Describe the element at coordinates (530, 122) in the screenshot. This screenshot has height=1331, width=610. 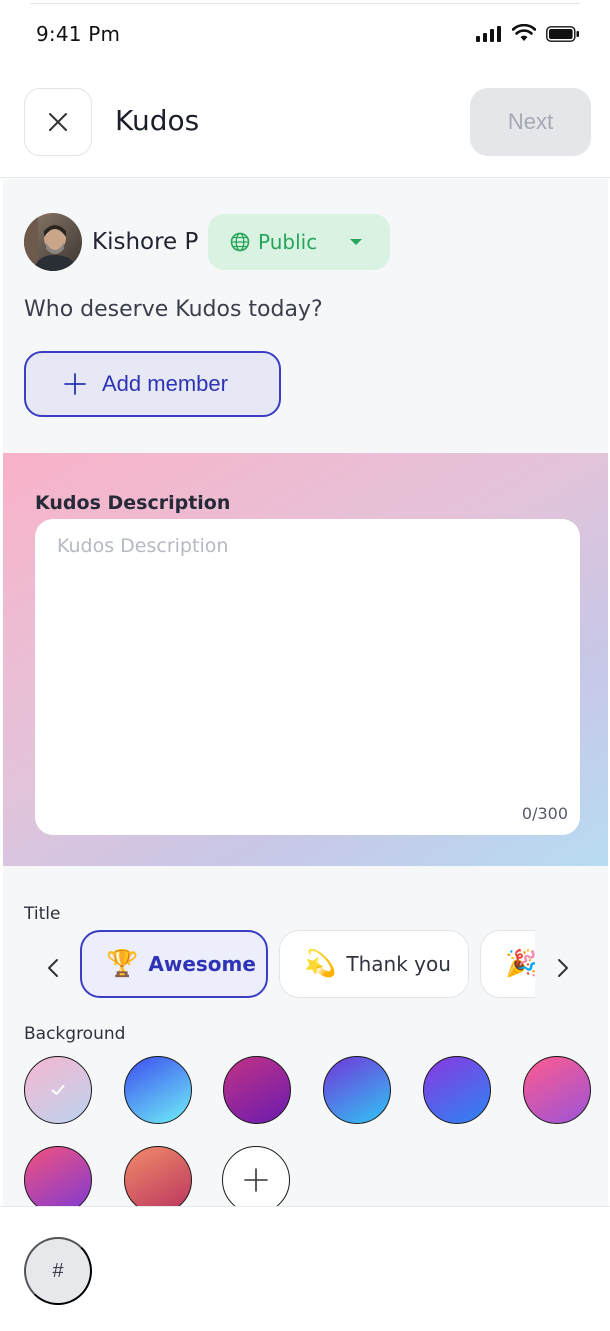
I see `next-button: Next` at that location.